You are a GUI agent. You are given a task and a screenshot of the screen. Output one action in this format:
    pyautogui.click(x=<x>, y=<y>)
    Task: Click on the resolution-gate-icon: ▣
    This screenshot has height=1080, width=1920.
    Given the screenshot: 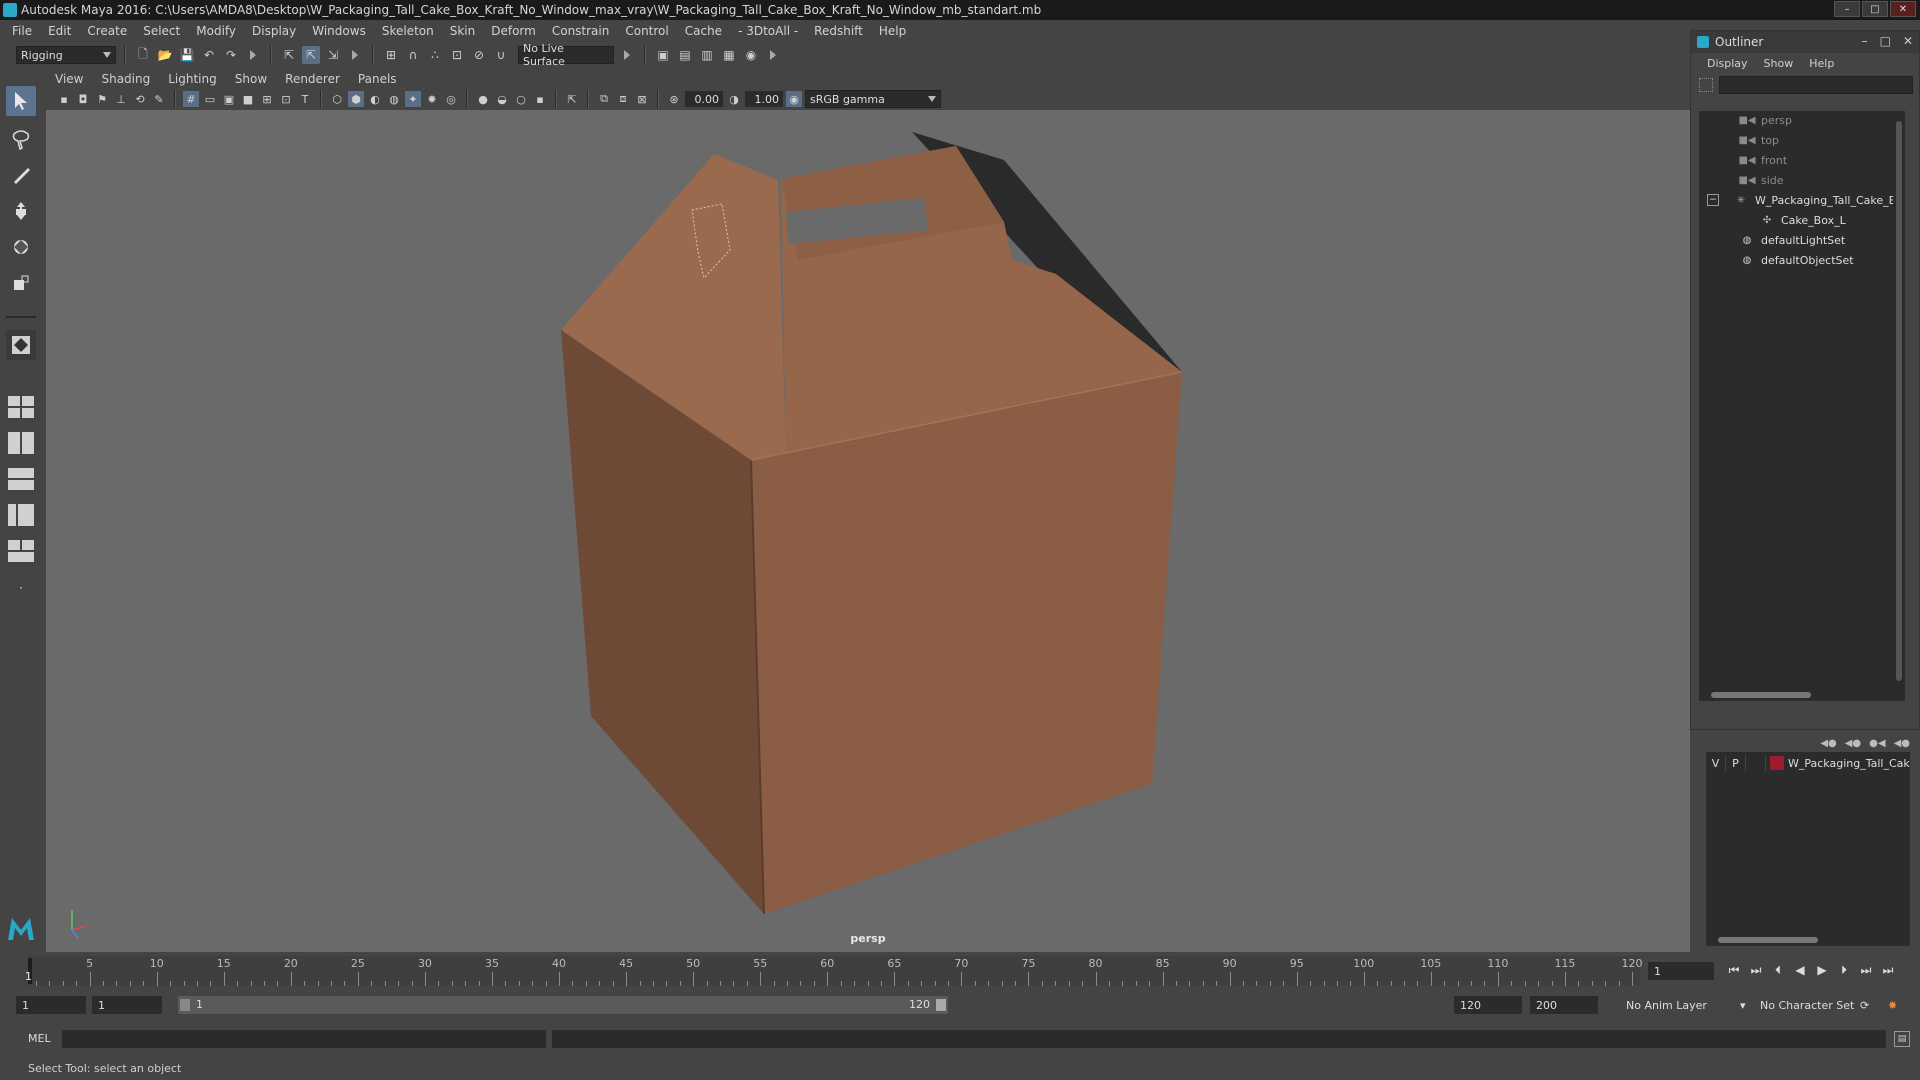 What is the action you would take?
    pyautogui.click(x=229, y=99)
    